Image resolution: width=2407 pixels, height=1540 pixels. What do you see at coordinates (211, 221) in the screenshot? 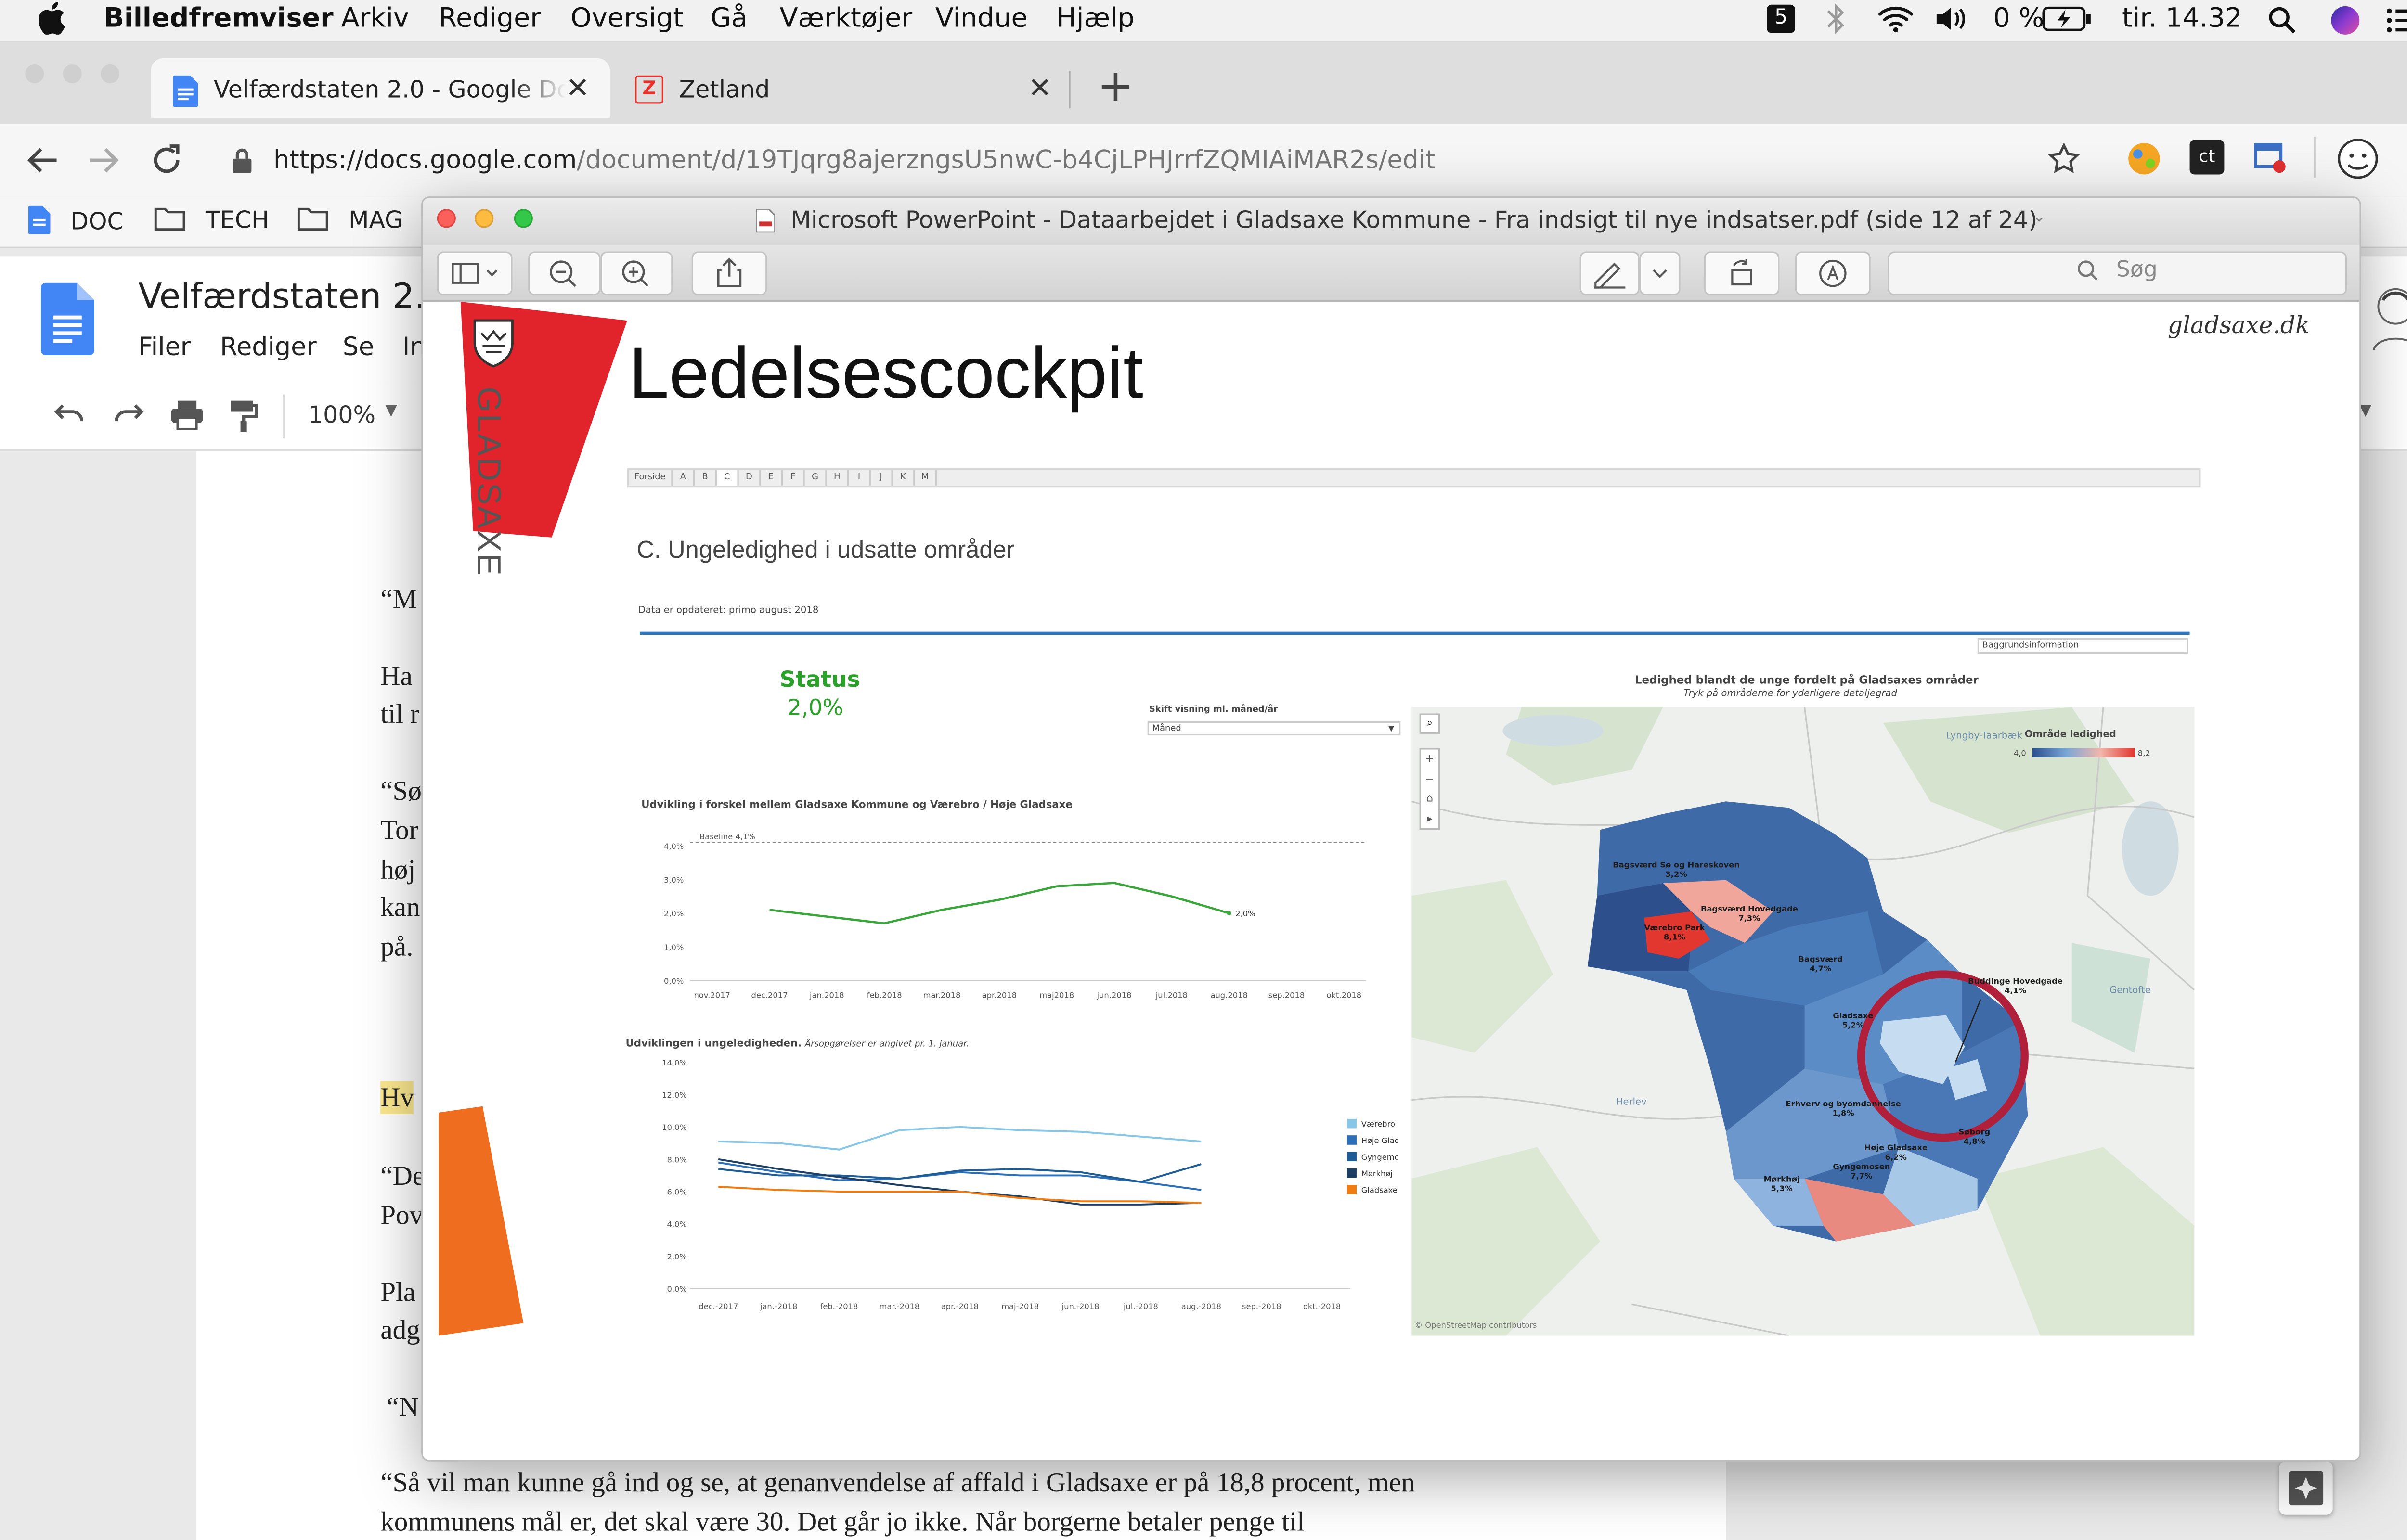
I see `bookmark-tech: TECH` at bounding box center [211, 221].